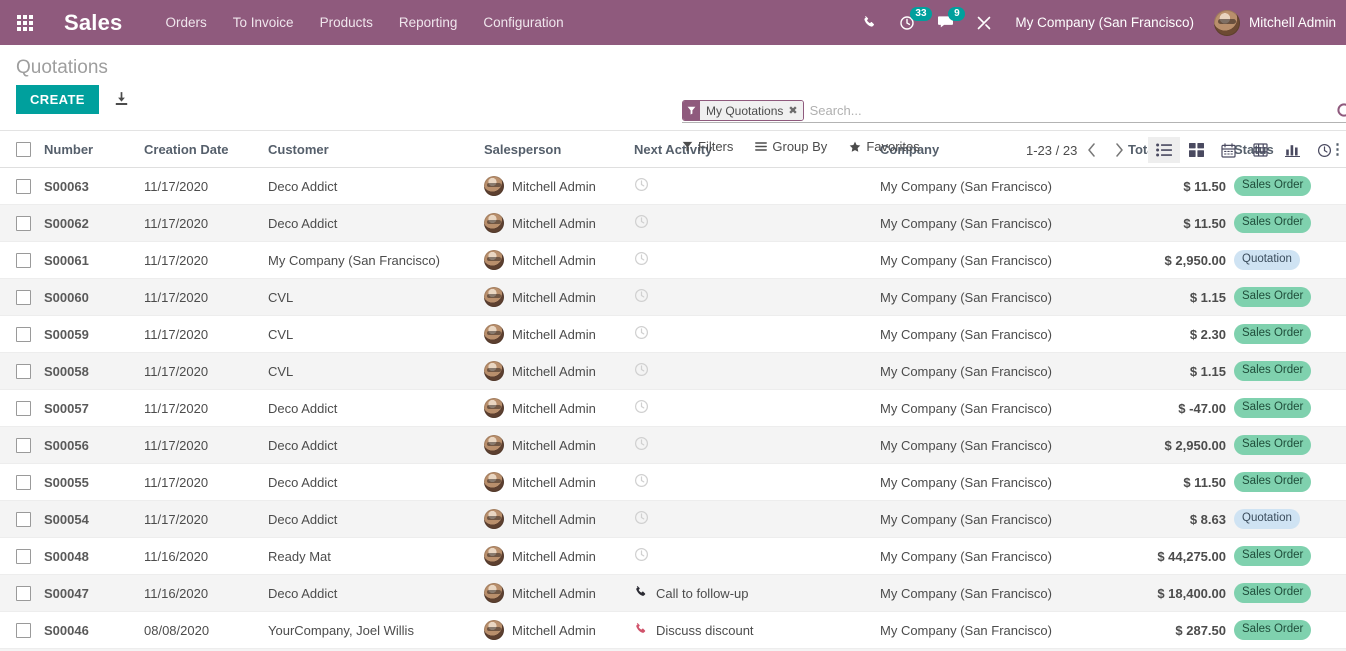  What do you see at coordinates (1324, 150) in the screenshot?
I see `activity-view-icon` at bounding box center [1324, 150].